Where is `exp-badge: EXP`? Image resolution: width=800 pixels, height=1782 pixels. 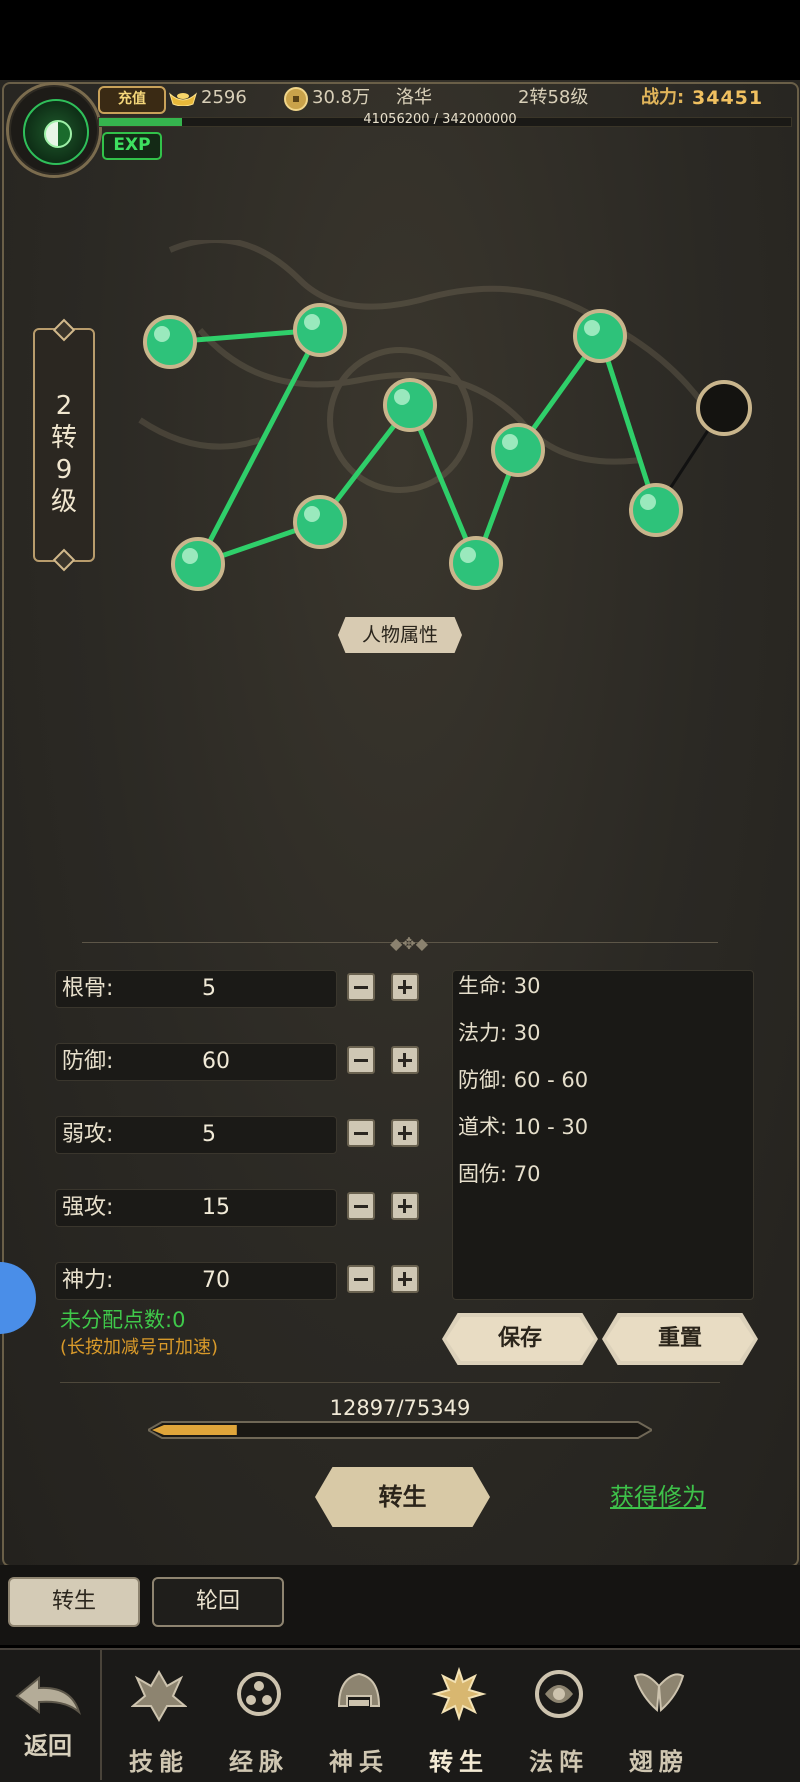 exp-badge: EXP is located at coordinates (132, 146).